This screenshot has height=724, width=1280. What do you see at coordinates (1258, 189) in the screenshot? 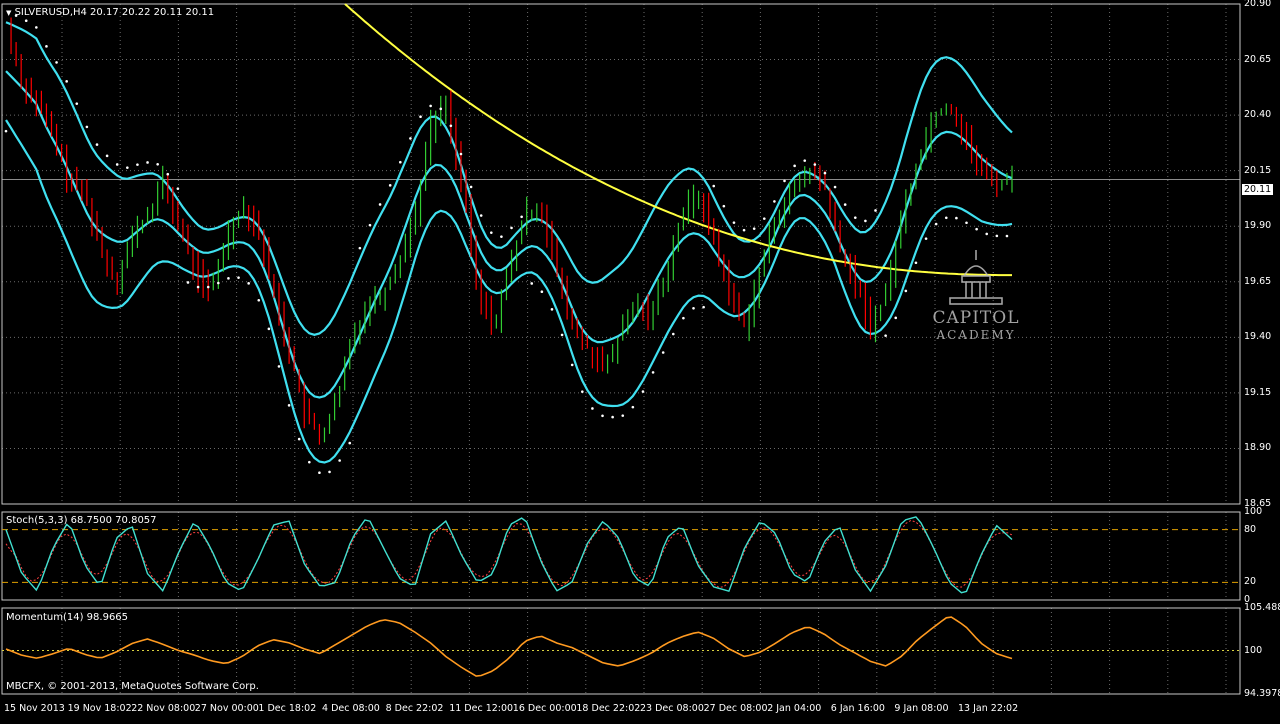
I see `current-price-tag: 20.11` at bounding box center [1258, 189].